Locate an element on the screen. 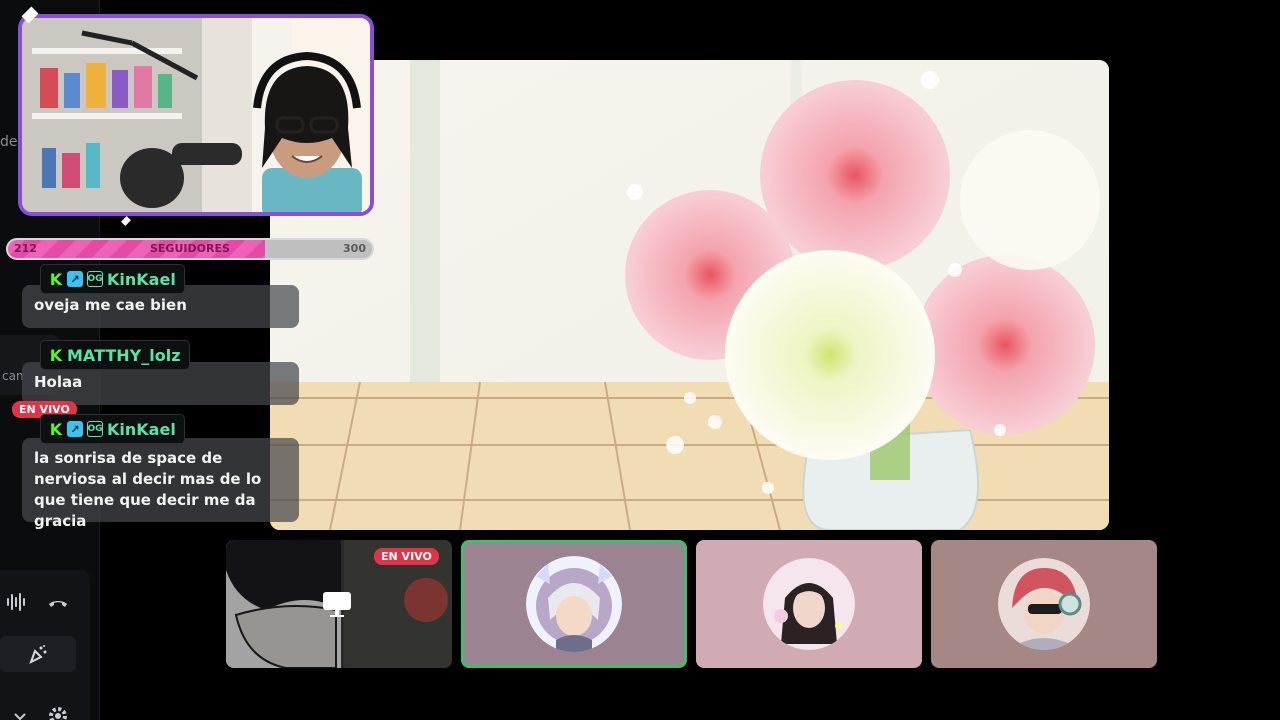 This screenshot has width=1280, height=720. follower-current: 212 is located at coordinates (25, 248).